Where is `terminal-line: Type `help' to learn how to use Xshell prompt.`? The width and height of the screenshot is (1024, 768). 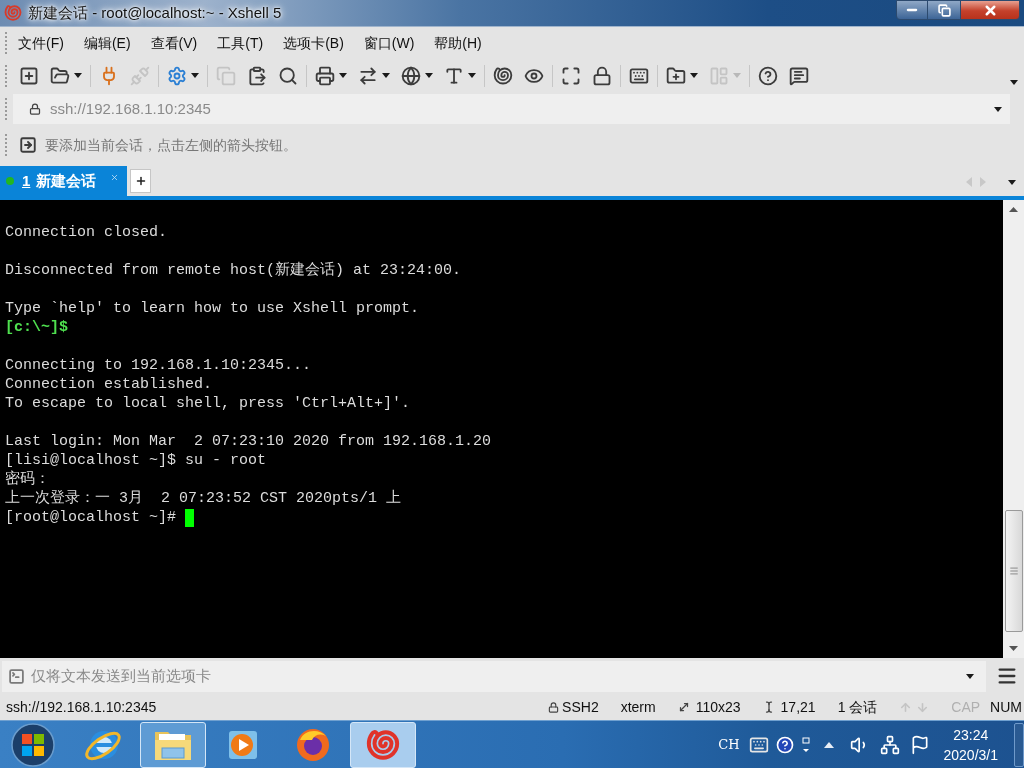
terminal-line: Type `help' to learn how to use Xshell prompt. is located at coordinates (212, 308).